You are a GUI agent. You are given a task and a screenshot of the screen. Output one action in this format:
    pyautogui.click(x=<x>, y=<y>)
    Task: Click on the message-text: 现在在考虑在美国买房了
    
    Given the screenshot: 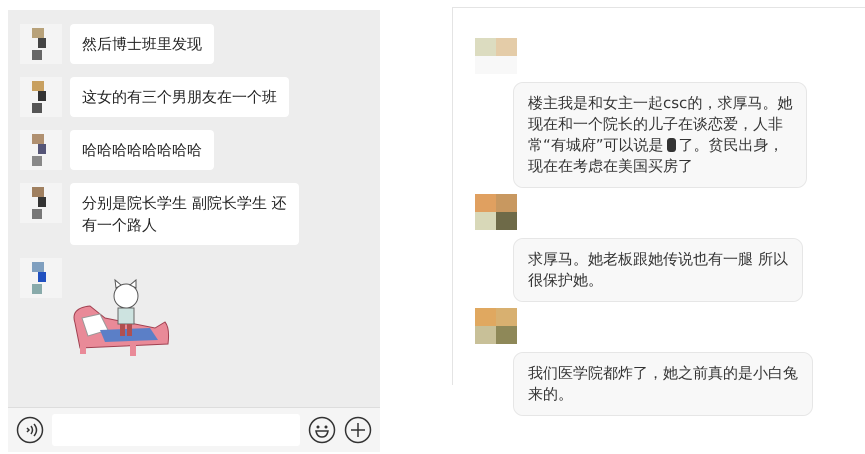 What is the action you would take?
    pyautogui.click(x=610, y=166)
    